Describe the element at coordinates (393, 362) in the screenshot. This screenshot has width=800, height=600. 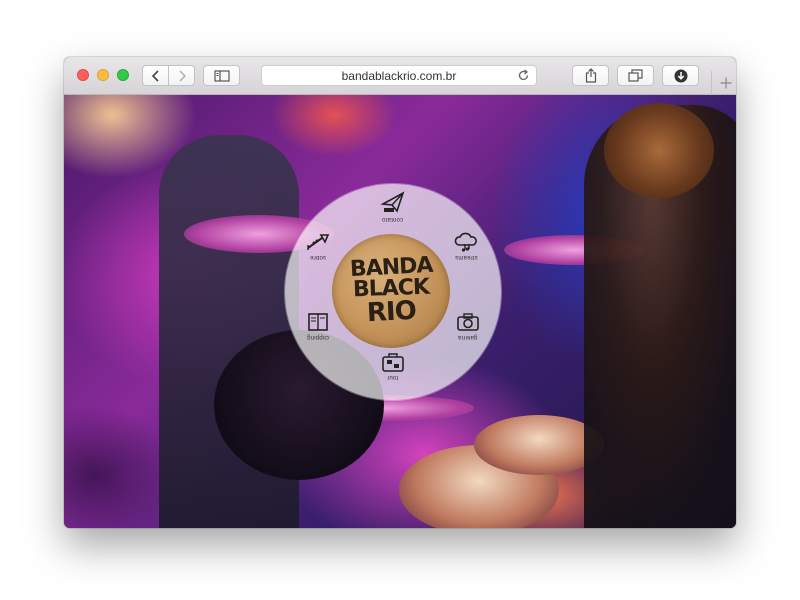
I see `suitcase-icon` at that location.